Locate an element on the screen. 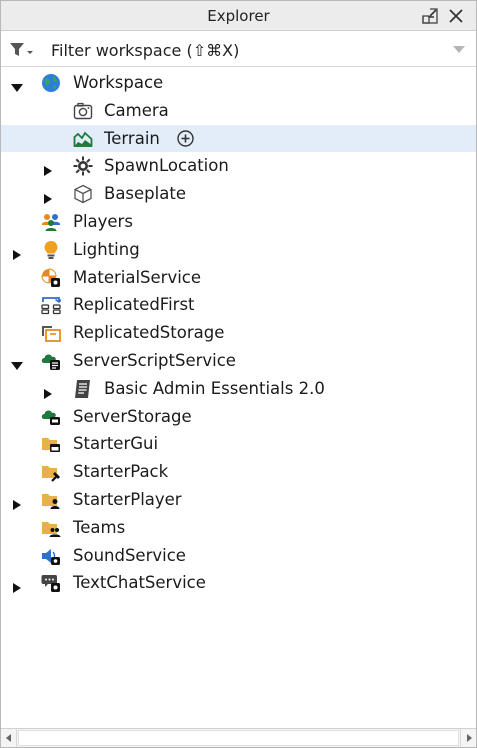 The width and height of the screenshot is (477, 748). tree-item-label: Baseplate is located at coordinates (145, 194).